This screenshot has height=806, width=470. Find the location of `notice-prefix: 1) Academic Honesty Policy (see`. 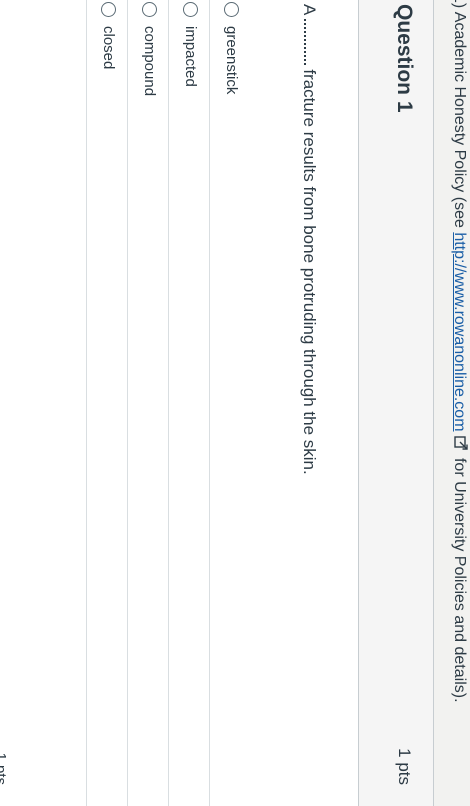

notice-prefix: 1) Academic Honesty Policy (see is located at coordinates (459, 116).